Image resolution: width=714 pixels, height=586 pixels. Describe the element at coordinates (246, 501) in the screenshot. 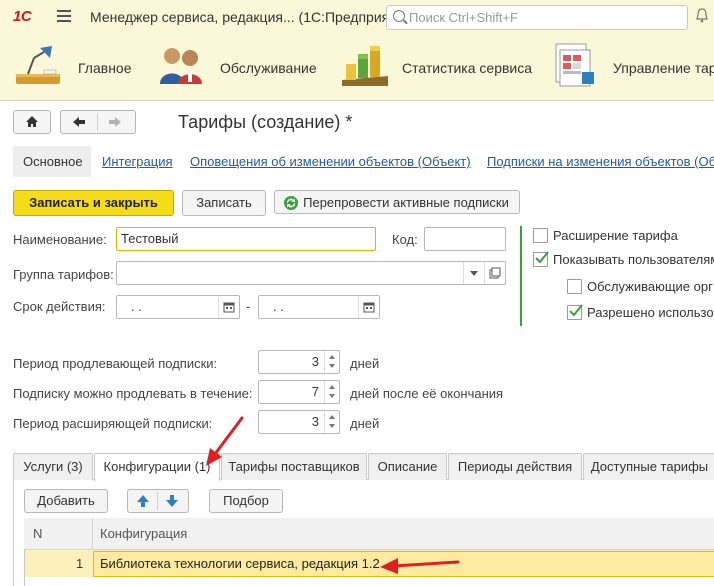

I see `select-button: Подбор` at that location.